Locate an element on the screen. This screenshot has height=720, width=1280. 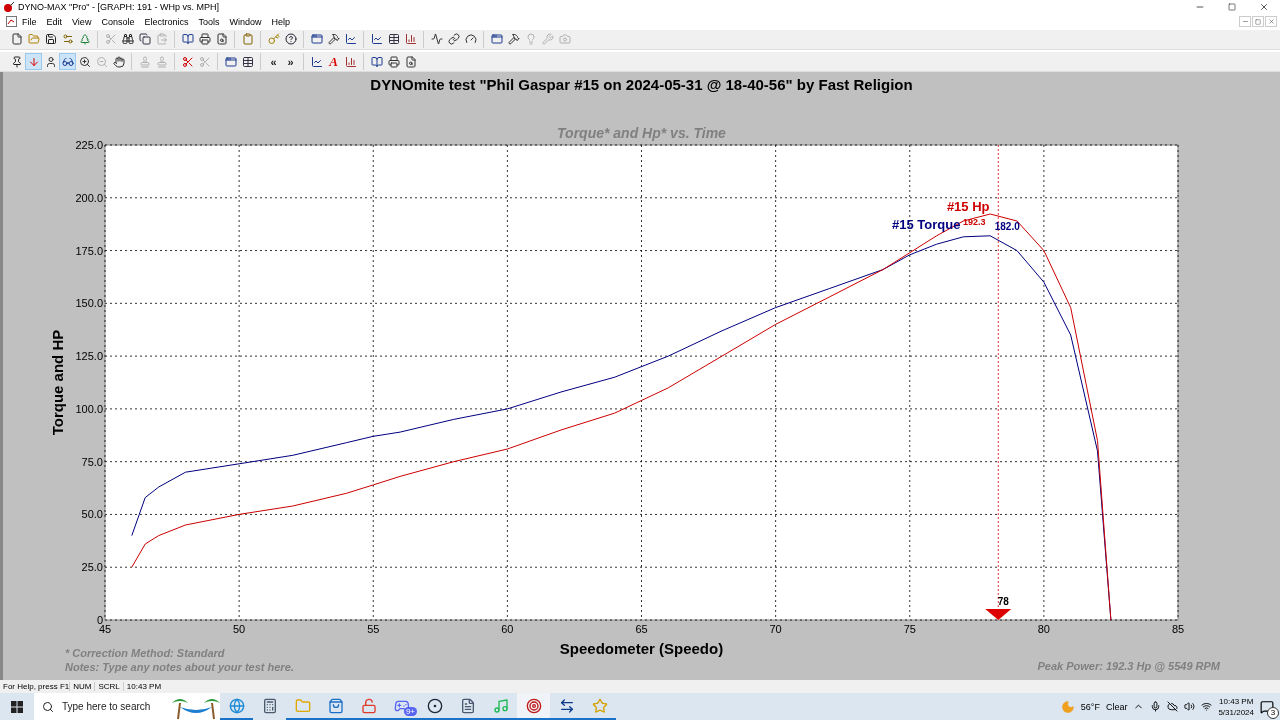
y-tick-label: 100.0 is located at coordinates (89, 409).